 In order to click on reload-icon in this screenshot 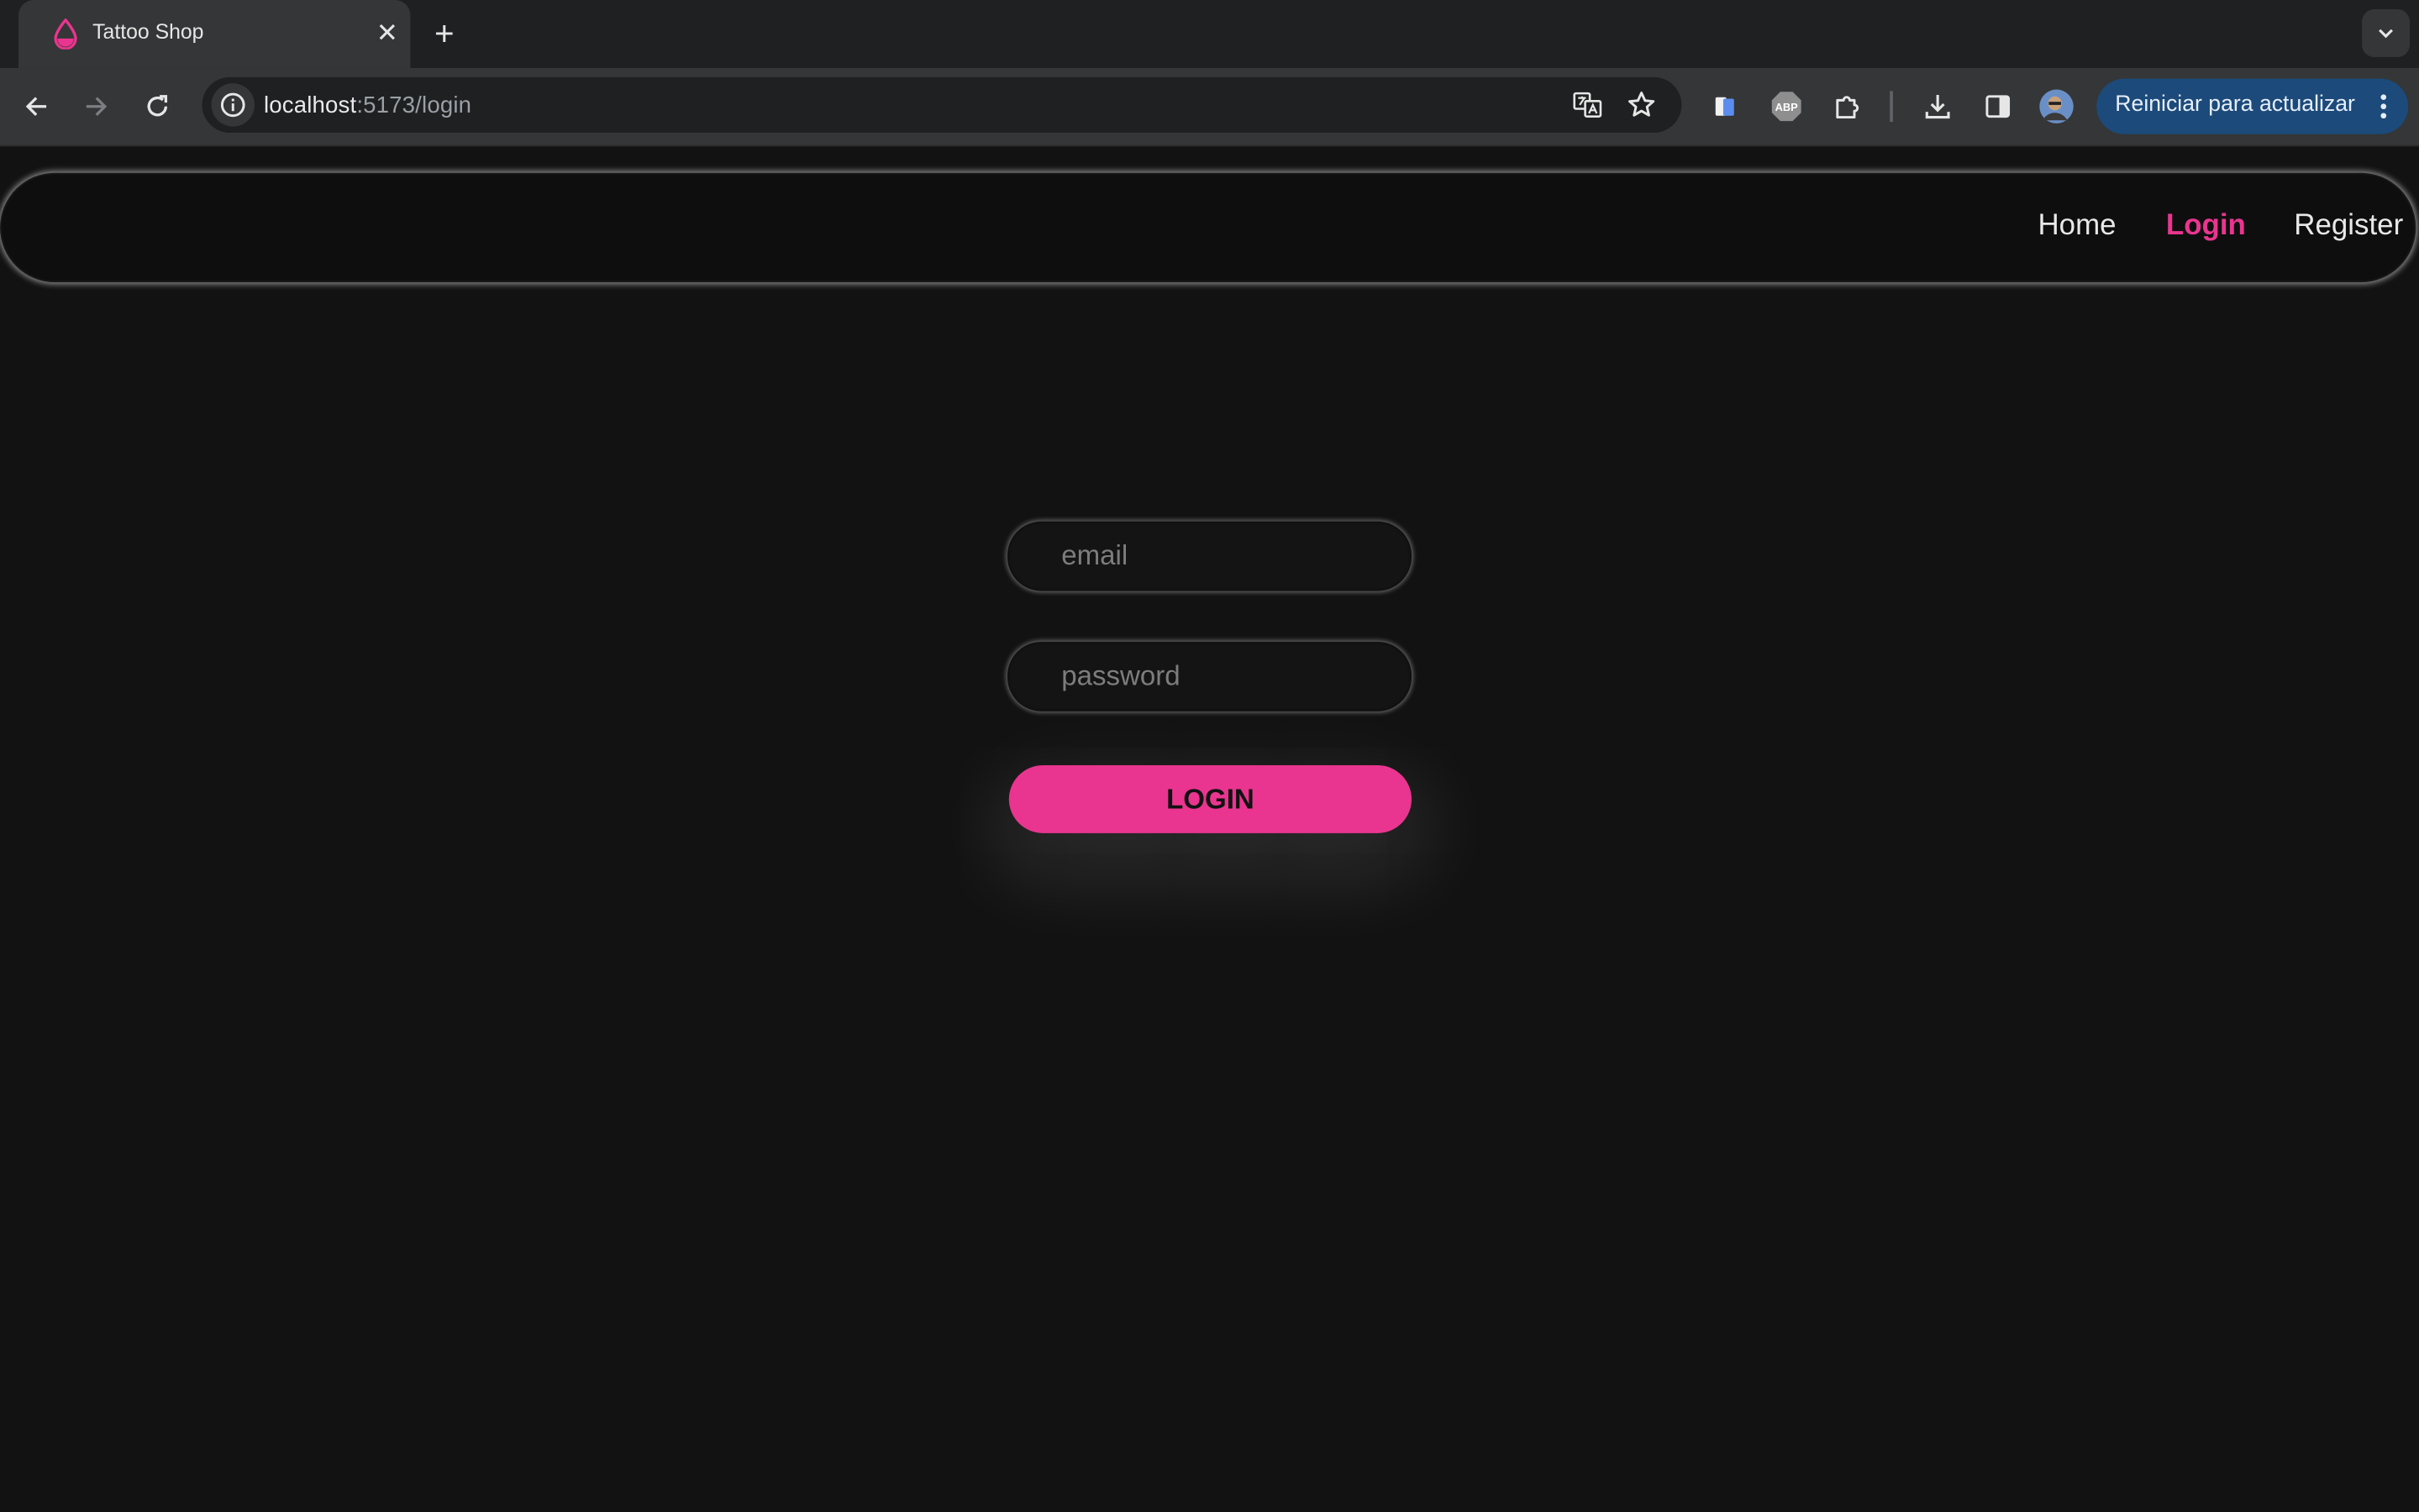, I will do `click(157, 107)`.